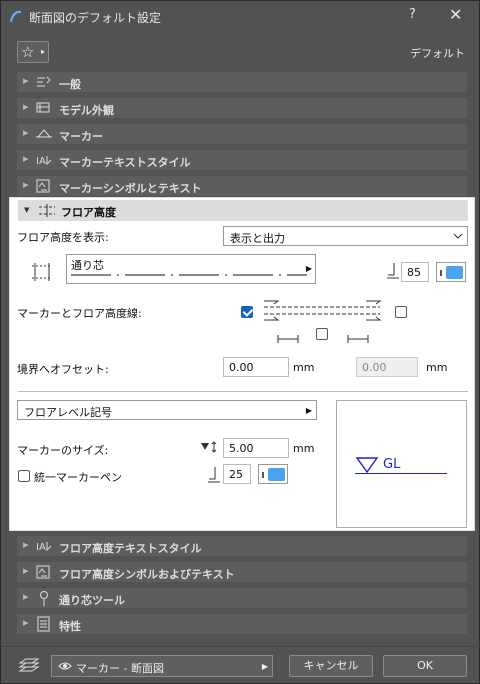  Describe the element at coordinates (401, 464) in the screenshot. I see `marker-preview: GL` at that location.